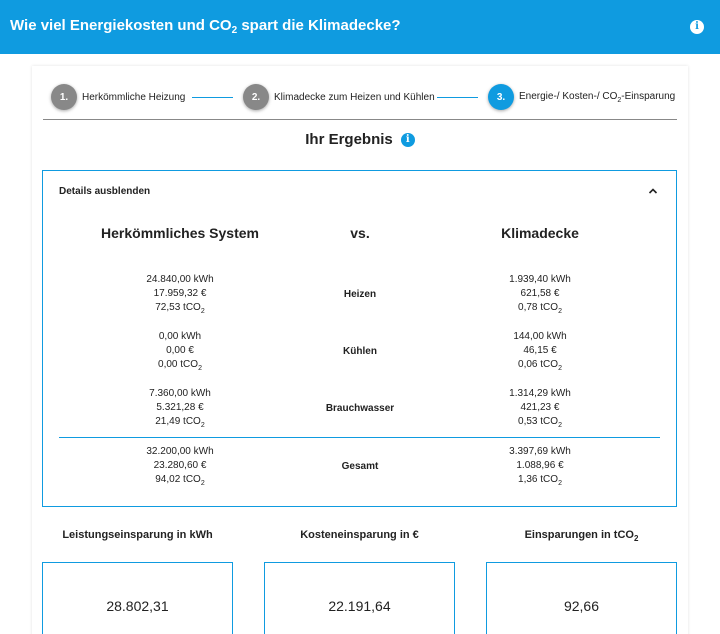  I want to click on klimadecke-heating-values: 1.939,40 kWh 621,58 € 0,78 tCO2, so click(540, 296).